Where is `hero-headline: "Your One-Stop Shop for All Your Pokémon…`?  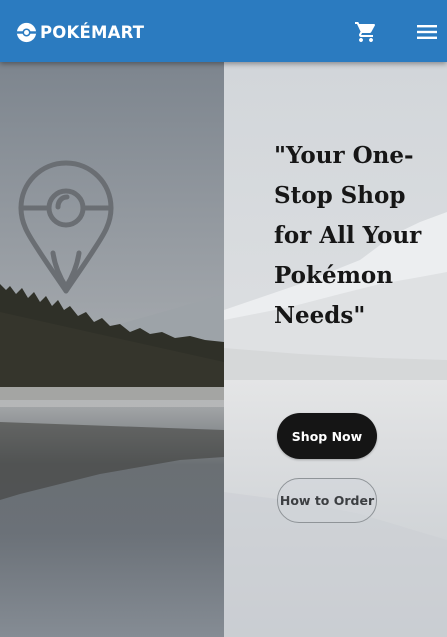
hero-headline: "Your One-Stop Shop for All Your Pokémon… is located at coordinates (348, 235).